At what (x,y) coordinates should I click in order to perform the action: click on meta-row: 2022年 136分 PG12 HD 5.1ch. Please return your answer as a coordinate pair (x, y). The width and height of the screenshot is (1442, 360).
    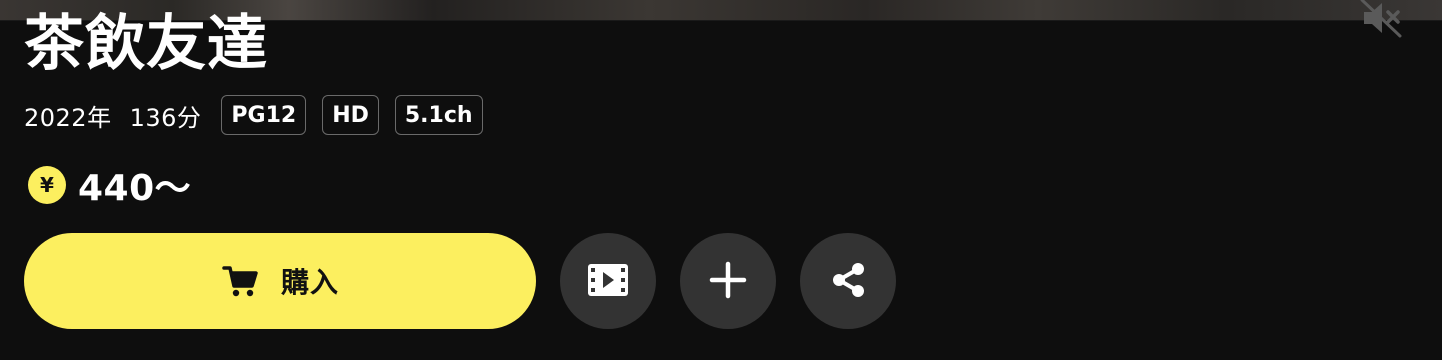
    Looking at the image, I should click on (261, 115).